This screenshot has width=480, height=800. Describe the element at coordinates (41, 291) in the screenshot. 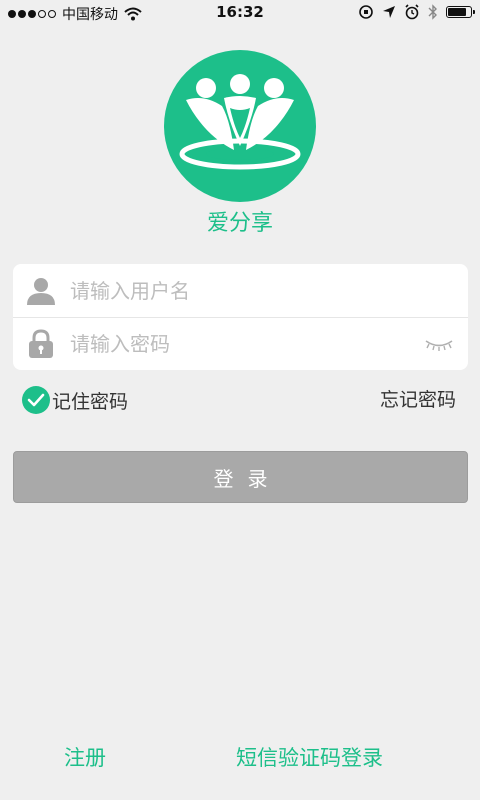

I see `user-icon` at that location.